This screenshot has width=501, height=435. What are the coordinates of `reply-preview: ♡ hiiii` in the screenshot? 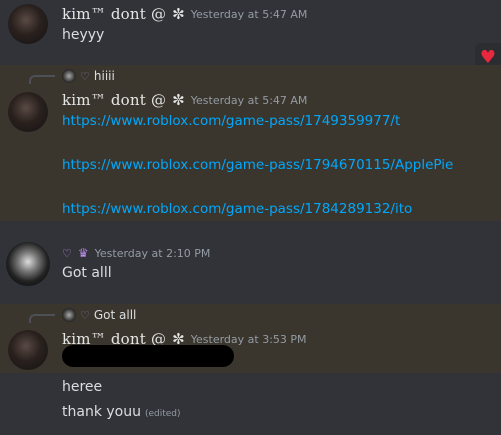 It's located at (88, 76).